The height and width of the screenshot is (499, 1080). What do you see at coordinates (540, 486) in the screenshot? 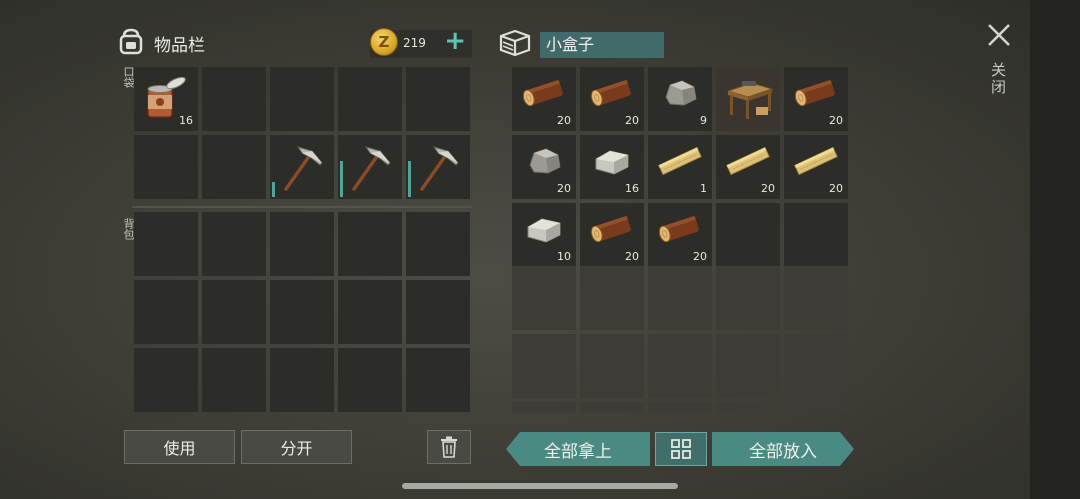
I see `home-indicator` at bounding box center [540, 486].